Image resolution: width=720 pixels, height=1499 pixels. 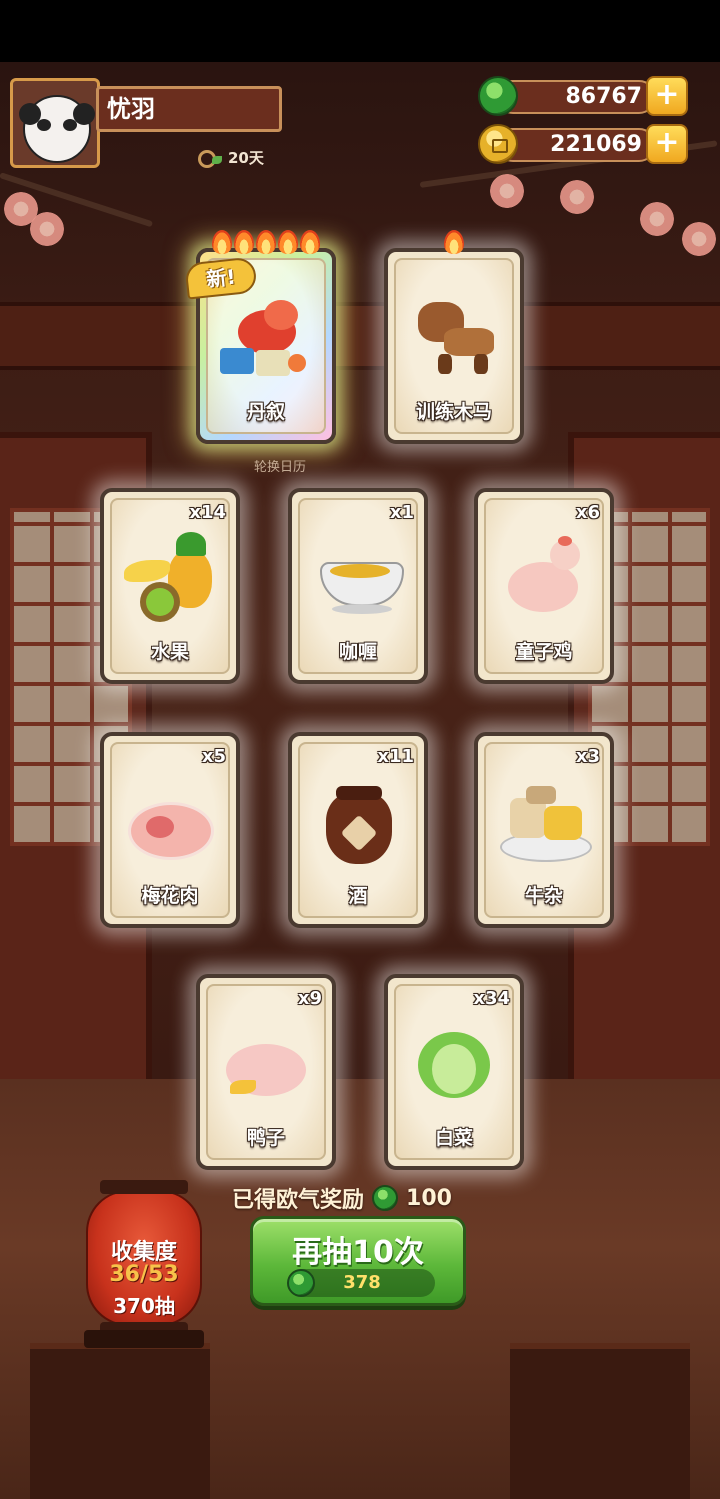 What do you see at coordinates (453, 412) in the screenshot?
I see `card-label: 训练木马` at bounding box center [453, 412].